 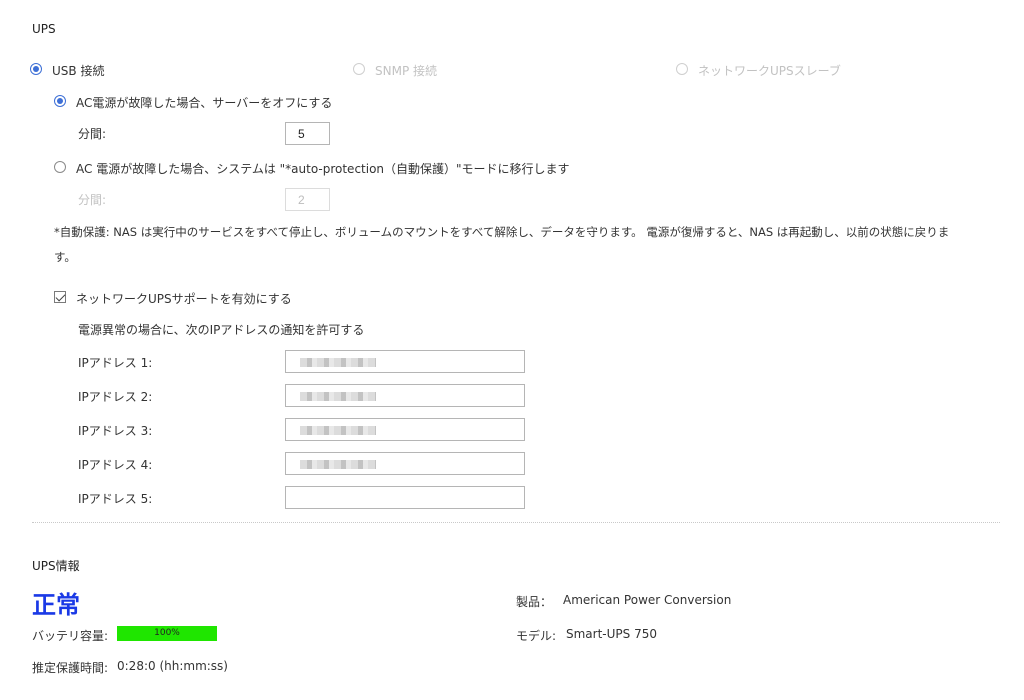 What do you see at coordinates (44, 29) in the screenshot?
I see `page-title: UPS` at bounding box center [44, 29].